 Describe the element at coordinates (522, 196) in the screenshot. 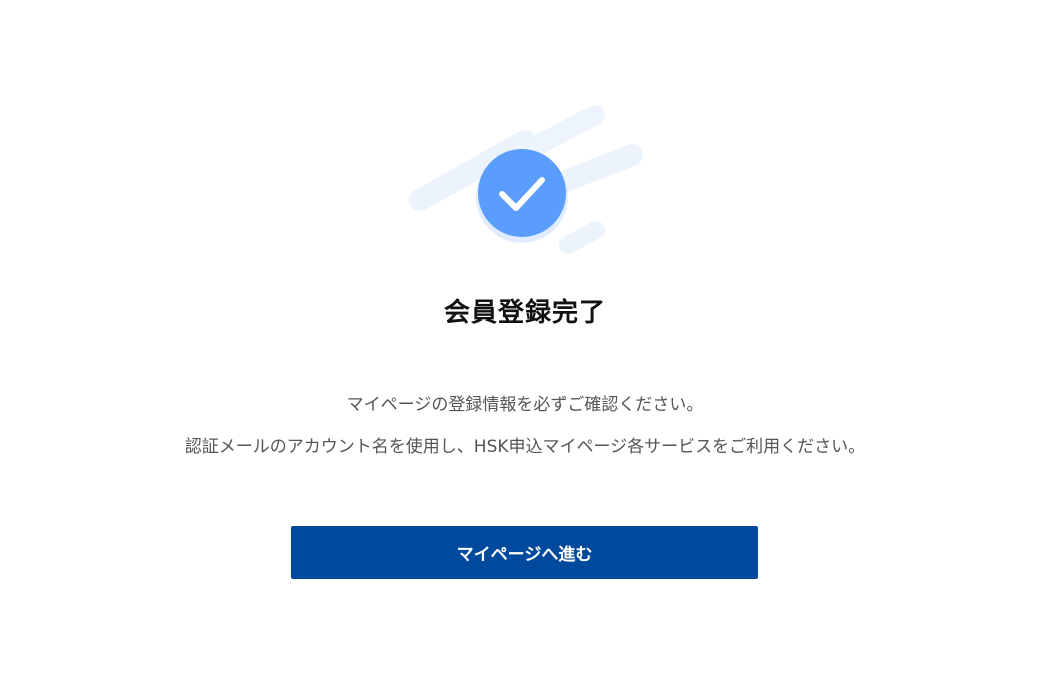

I see `check-circle-icon` at that location.